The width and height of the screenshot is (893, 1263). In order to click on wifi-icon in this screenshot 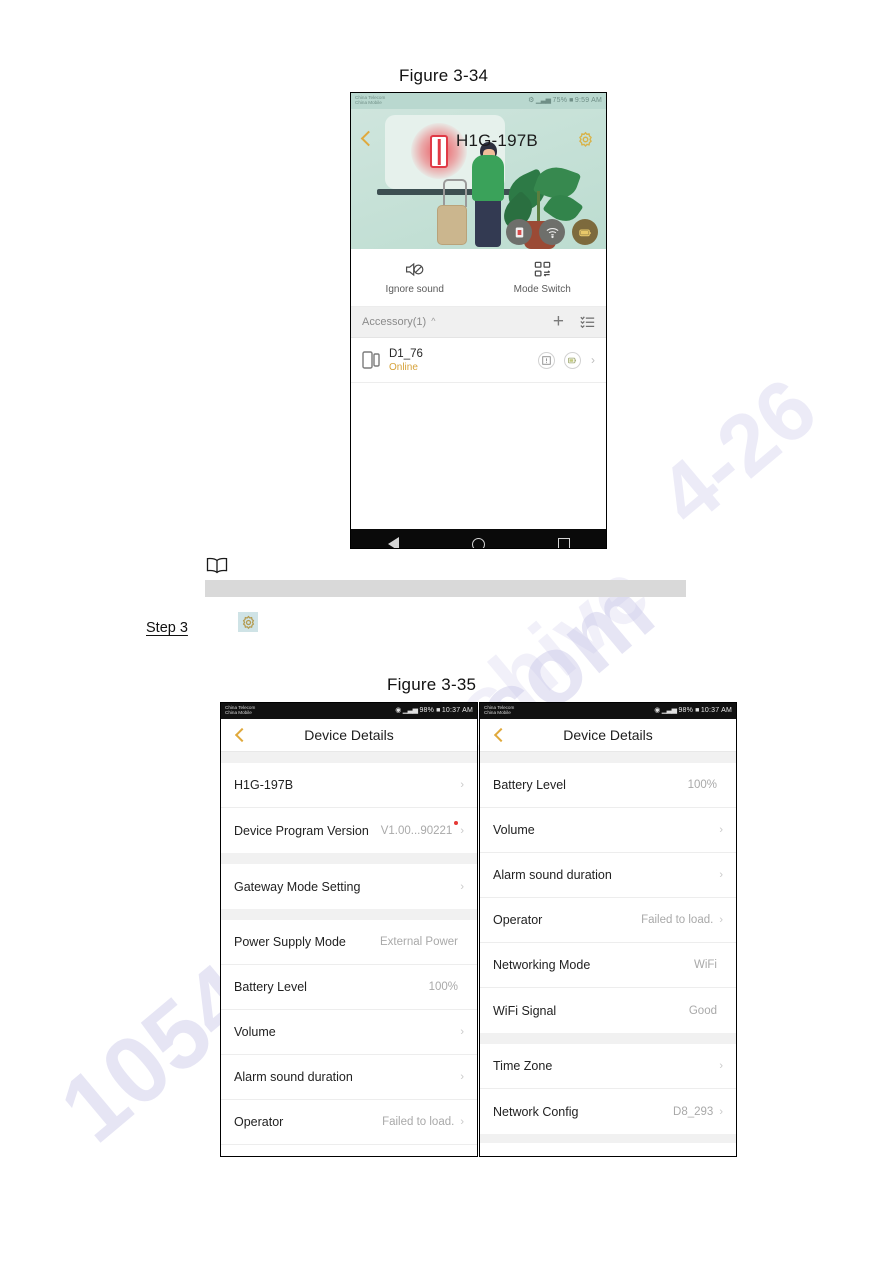, I will do `click(552, 232)`.